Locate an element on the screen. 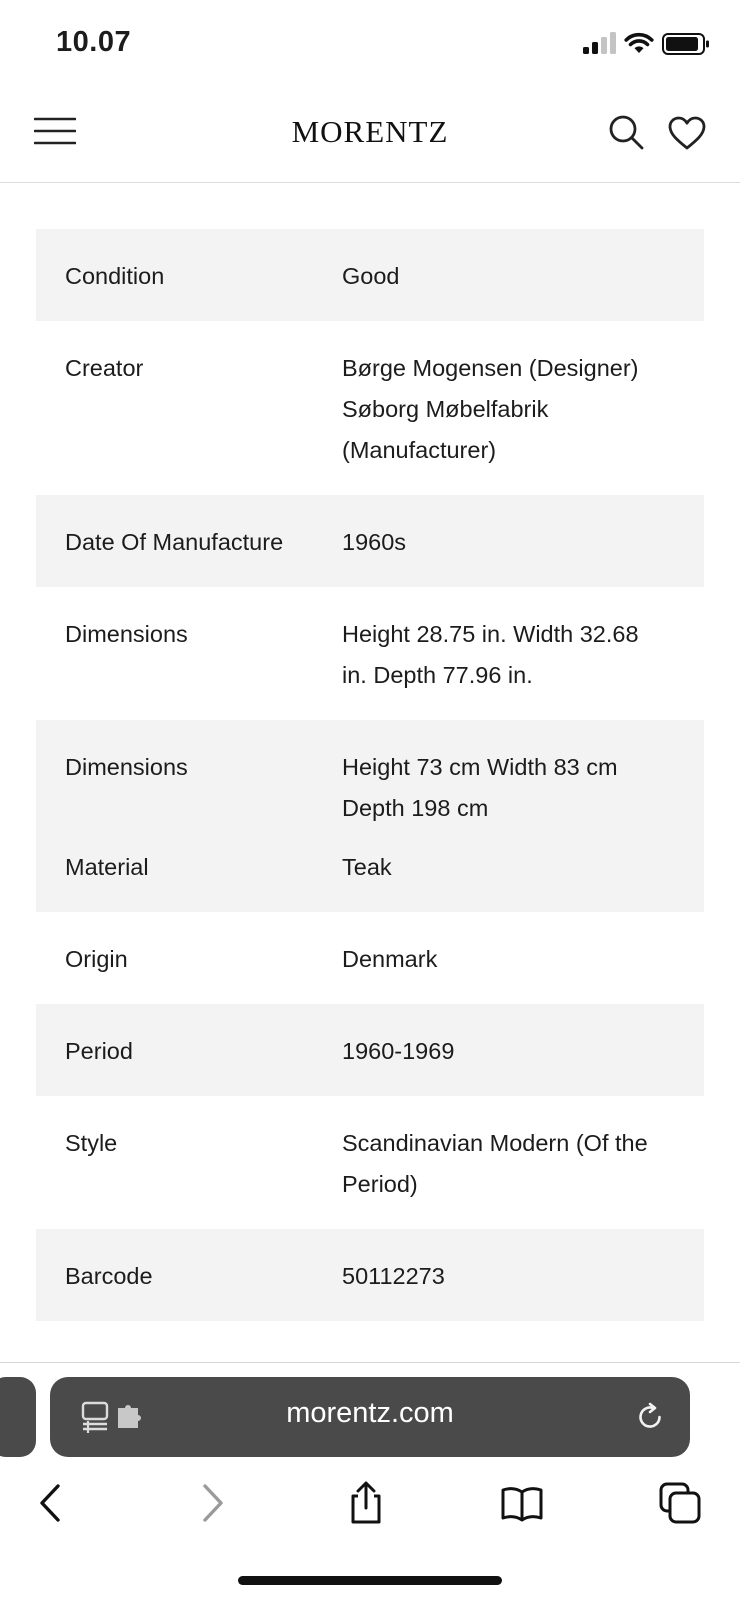 The height and width of the screenshot is (1601, 740). forward-icon is located at coordinates (212, 1503).